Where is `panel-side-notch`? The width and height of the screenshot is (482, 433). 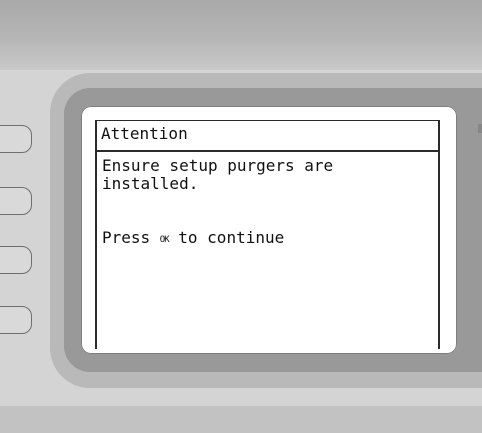
panel-side-notch is located at coordinates (480, 128).